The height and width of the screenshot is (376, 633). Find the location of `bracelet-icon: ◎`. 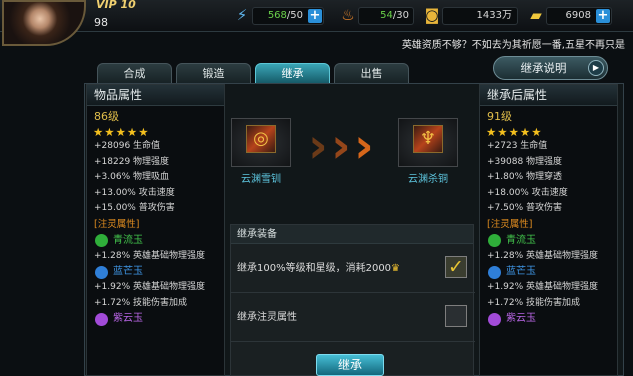

bracelet-icon: ◎ is located at coordinates (261, 139).